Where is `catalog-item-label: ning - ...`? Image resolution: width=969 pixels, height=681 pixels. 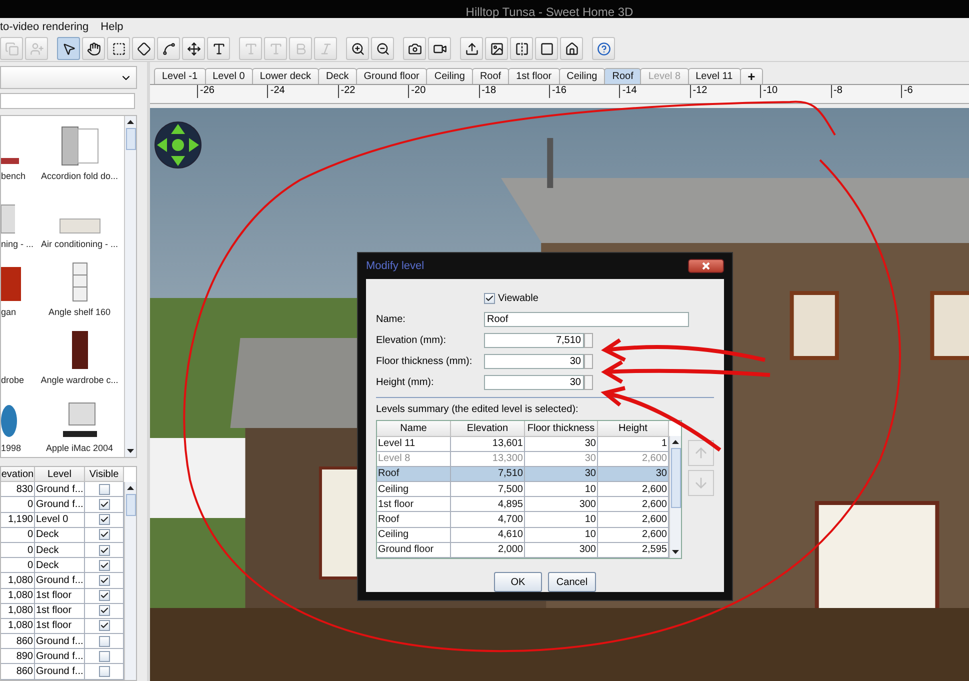 catalog-item-label: ning - ... is located at coordinates (17, 244).